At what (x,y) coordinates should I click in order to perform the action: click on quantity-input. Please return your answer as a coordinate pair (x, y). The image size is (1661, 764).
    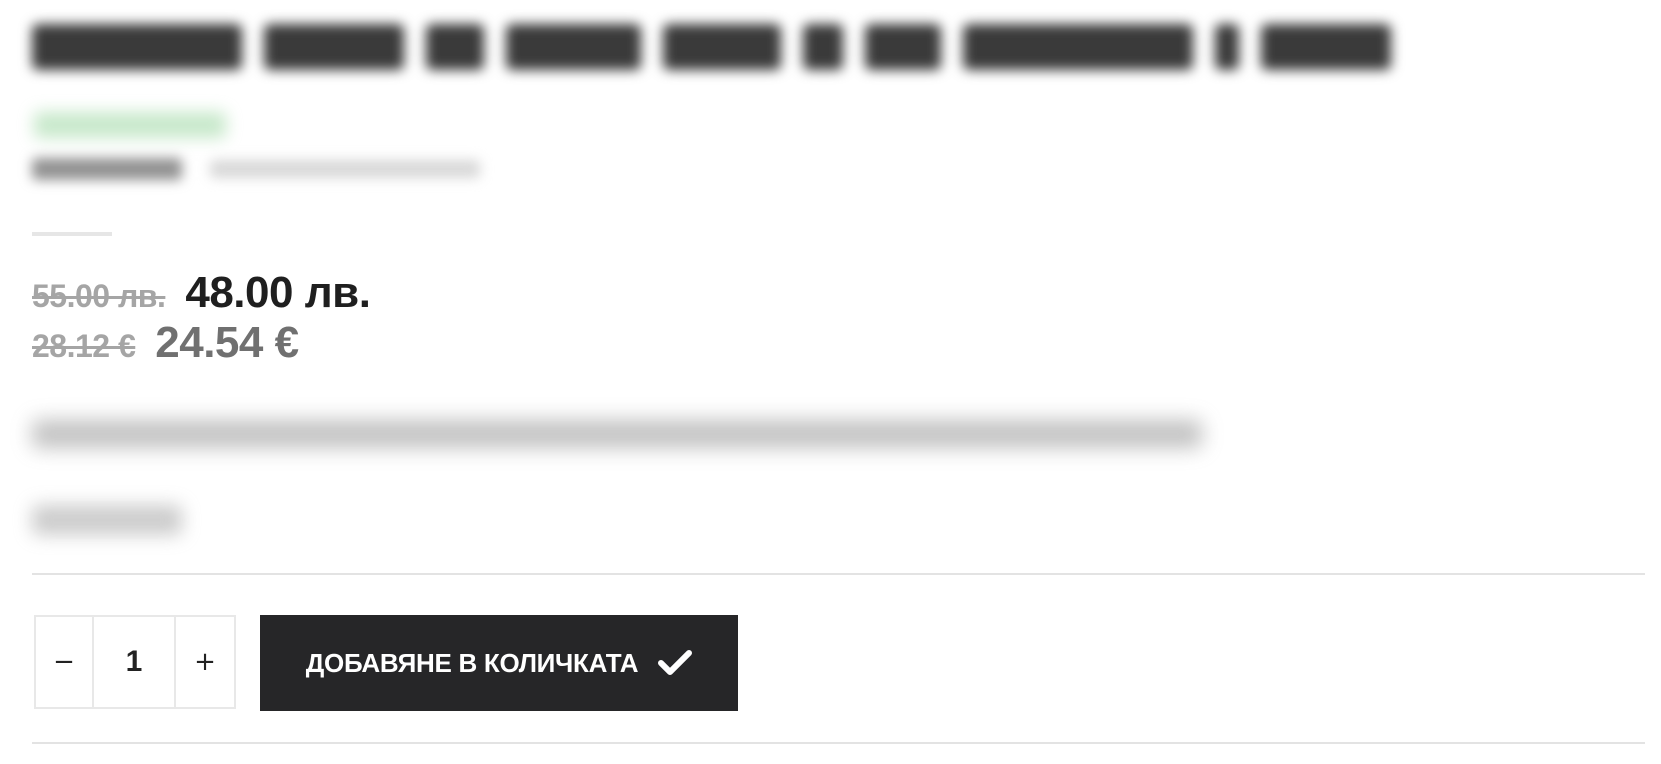
    Looking at the image, I should click on (134, 662).